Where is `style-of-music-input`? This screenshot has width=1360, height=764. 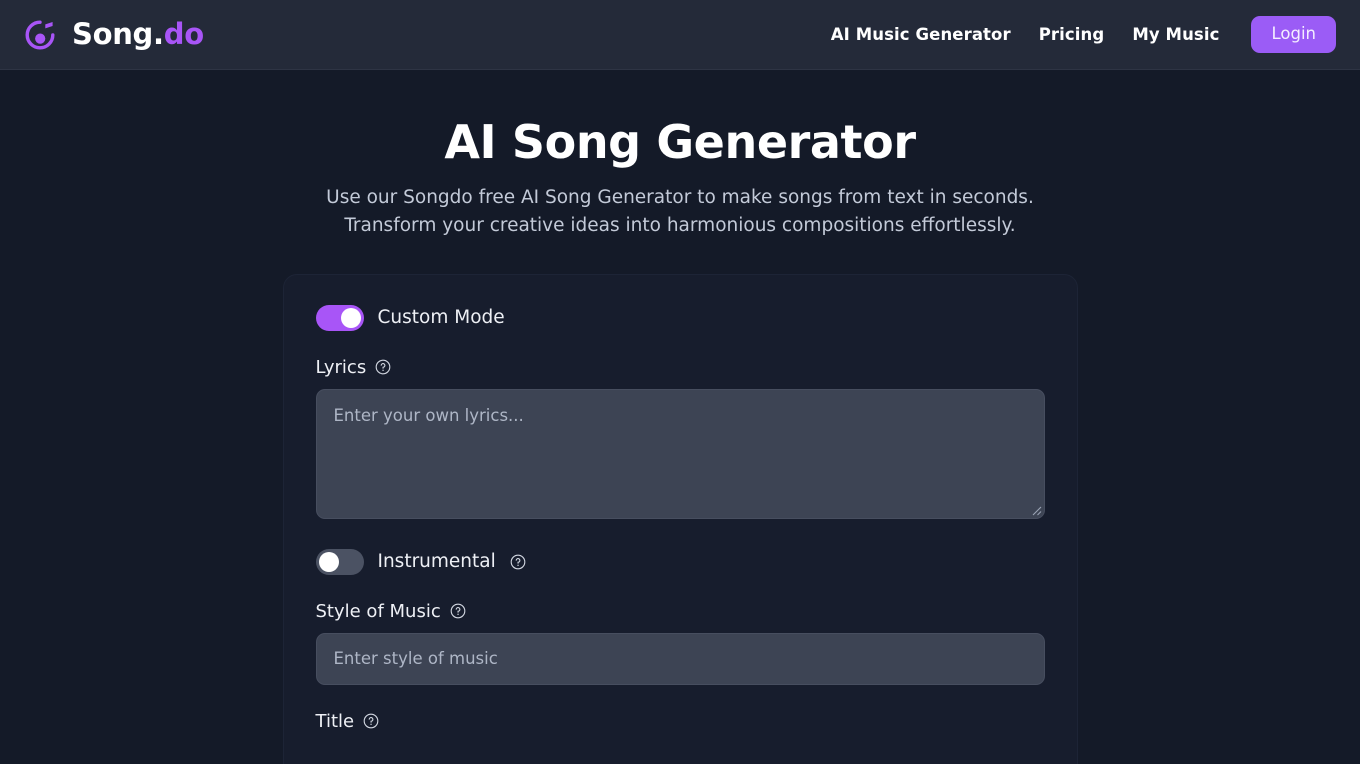 style-of-music-input is located at coordinates (680, 658).